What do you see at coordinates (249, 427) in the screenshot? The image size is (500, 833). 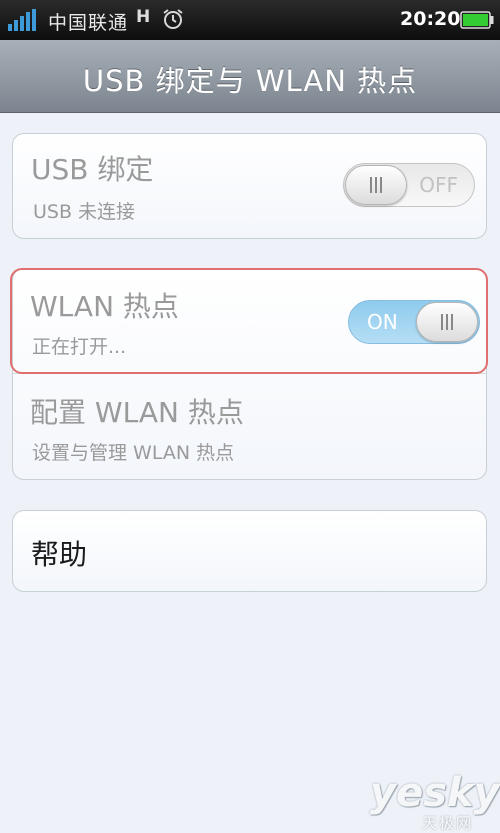 I see `configure-hotspot-item: 配置 WLAN 热点 设置与管理 WLAN 热点` at bounding box center [249, 427].